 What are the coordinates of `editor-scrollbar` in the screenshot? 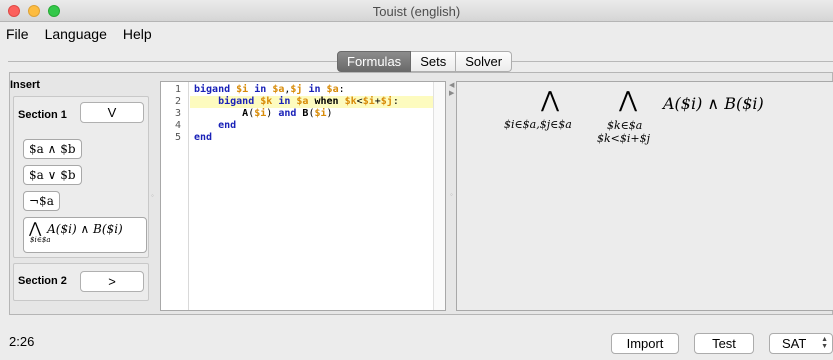 It's located at (439, 196).